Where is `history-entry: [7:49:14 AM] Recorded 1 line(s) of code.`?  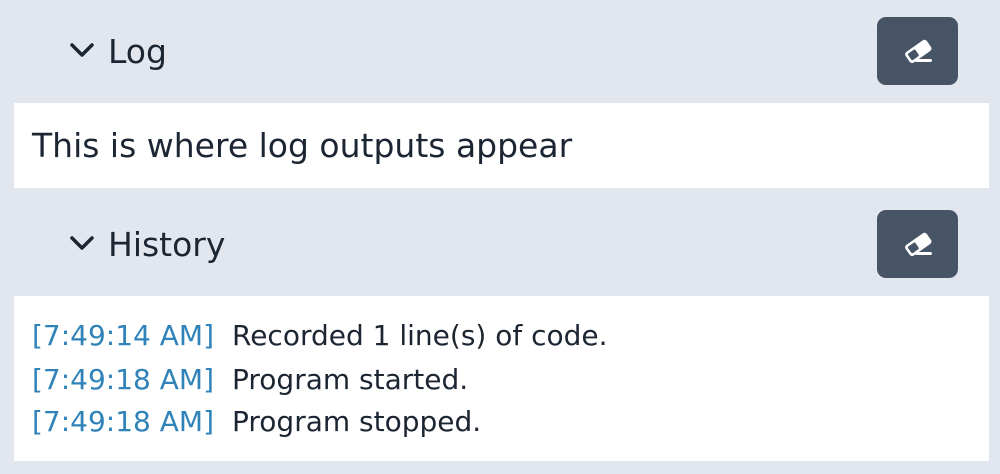
history-entry: [7:49:14 AM] Recorded 1 line(s) of code. is located at coordinates (320, 336).